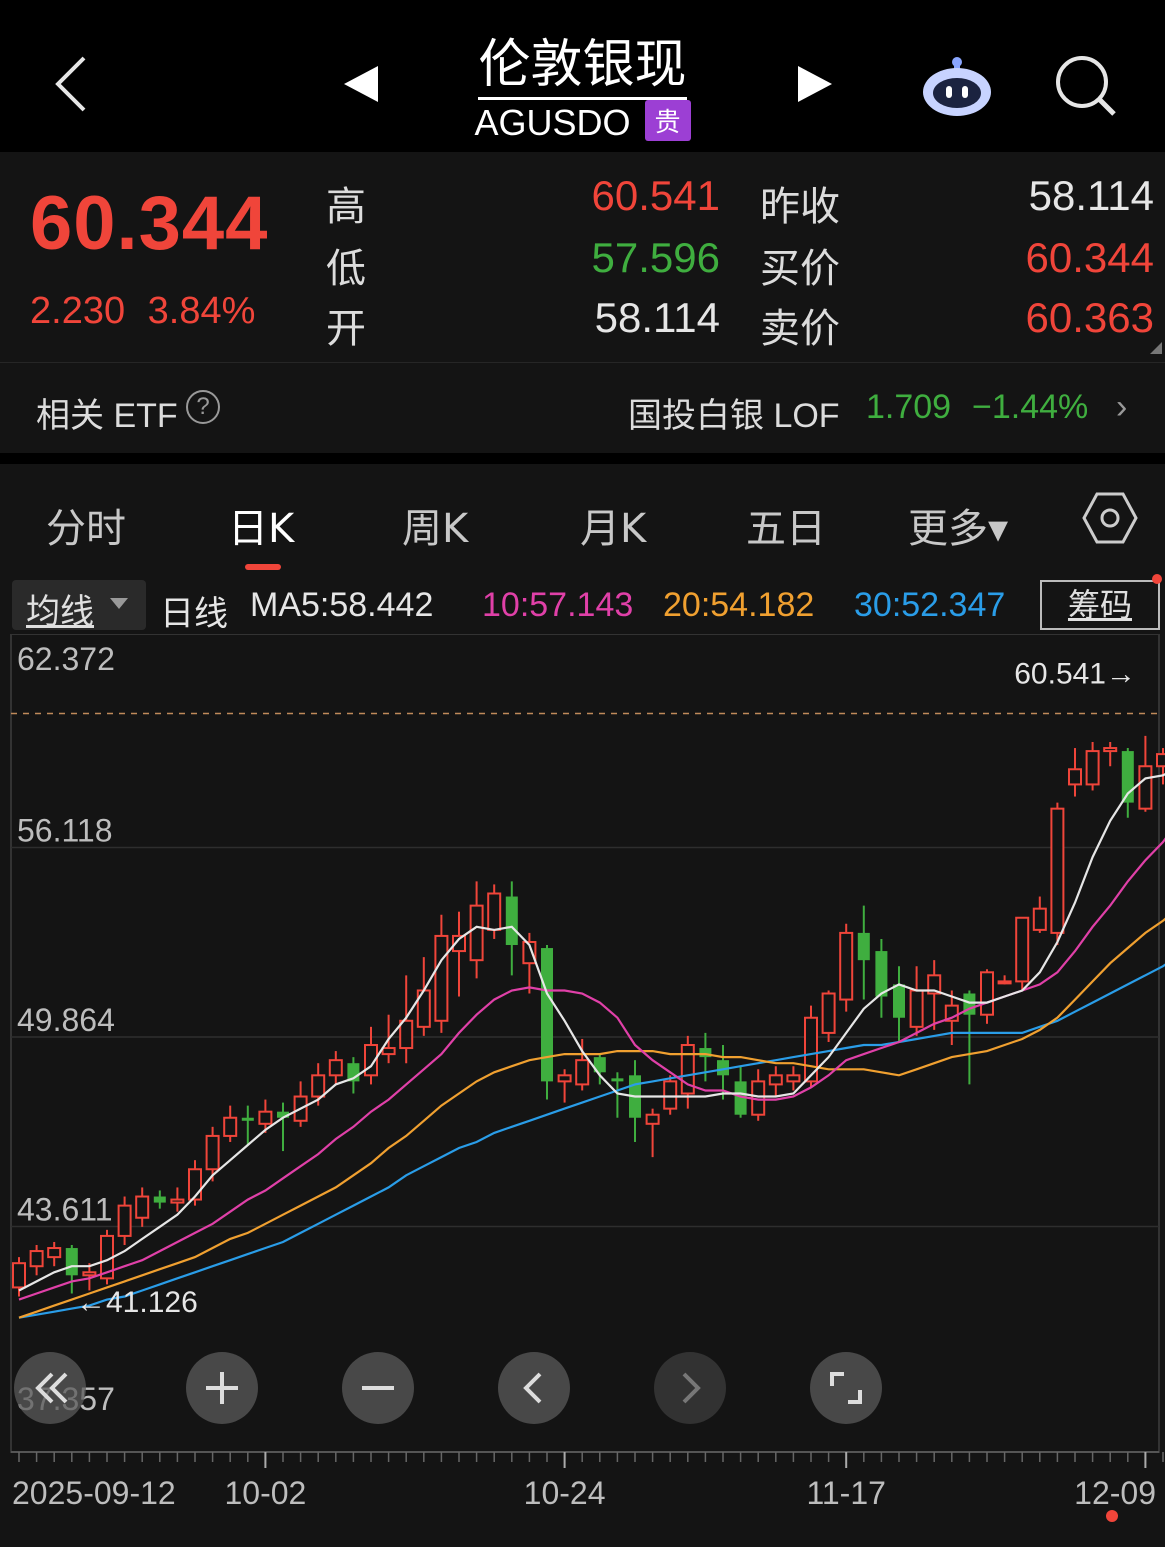 The image size is (1165, 1547). I want to click on robot-assistant-icon, so click(957, 87).